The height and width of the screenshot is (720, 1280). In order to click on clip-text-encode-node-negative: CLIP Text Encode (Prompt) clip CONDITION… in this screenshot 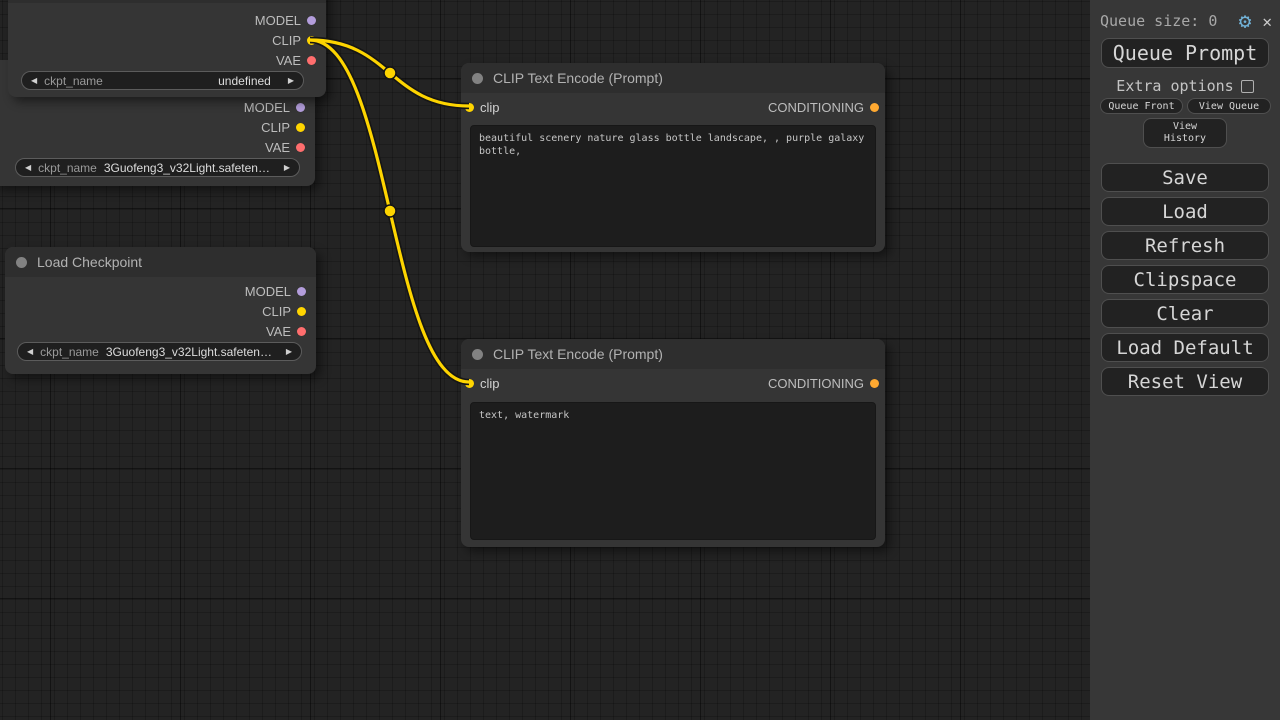, I will do `click(673, 443)`.